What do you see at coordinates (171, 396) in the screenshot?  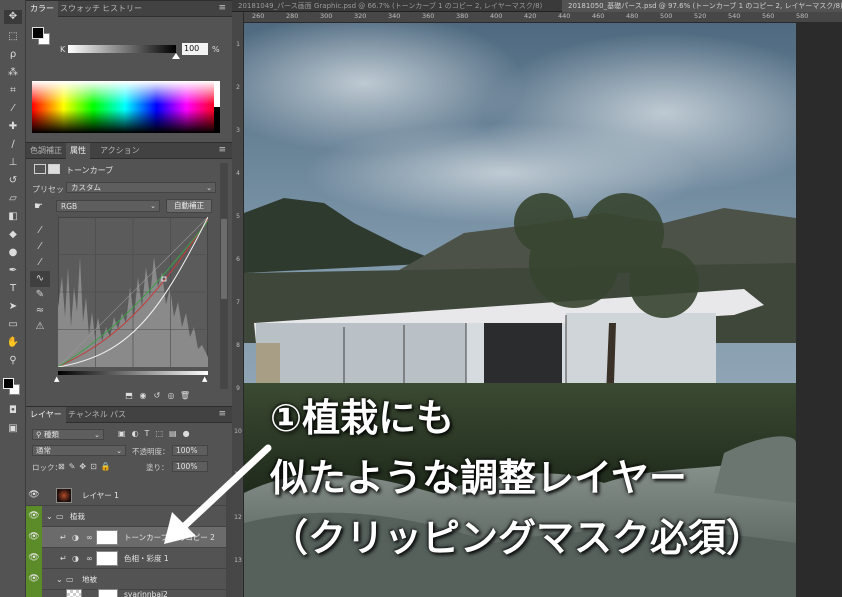 I see `visibility-icon: ◎` at bounding box center [171, 396].